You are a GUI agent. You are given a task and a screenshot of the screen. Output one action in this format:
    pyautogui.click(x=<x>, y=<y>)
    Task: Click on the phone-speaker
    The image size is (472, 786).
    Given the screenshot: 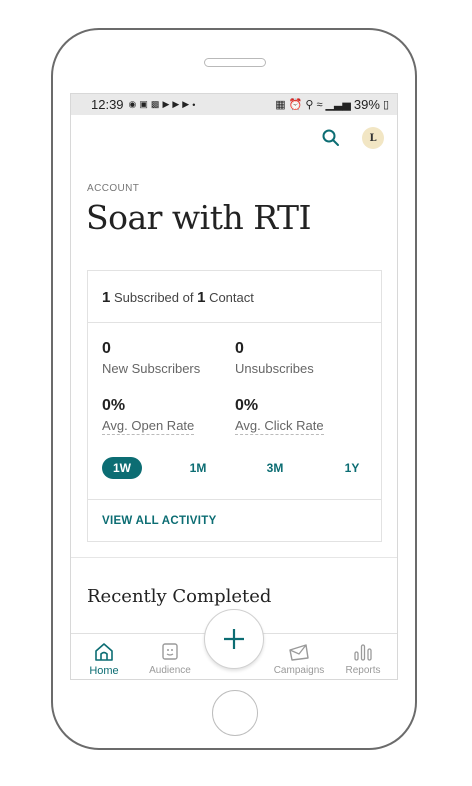 What is the action you would take?
    pyautogui.click(x=235, y=62)
    